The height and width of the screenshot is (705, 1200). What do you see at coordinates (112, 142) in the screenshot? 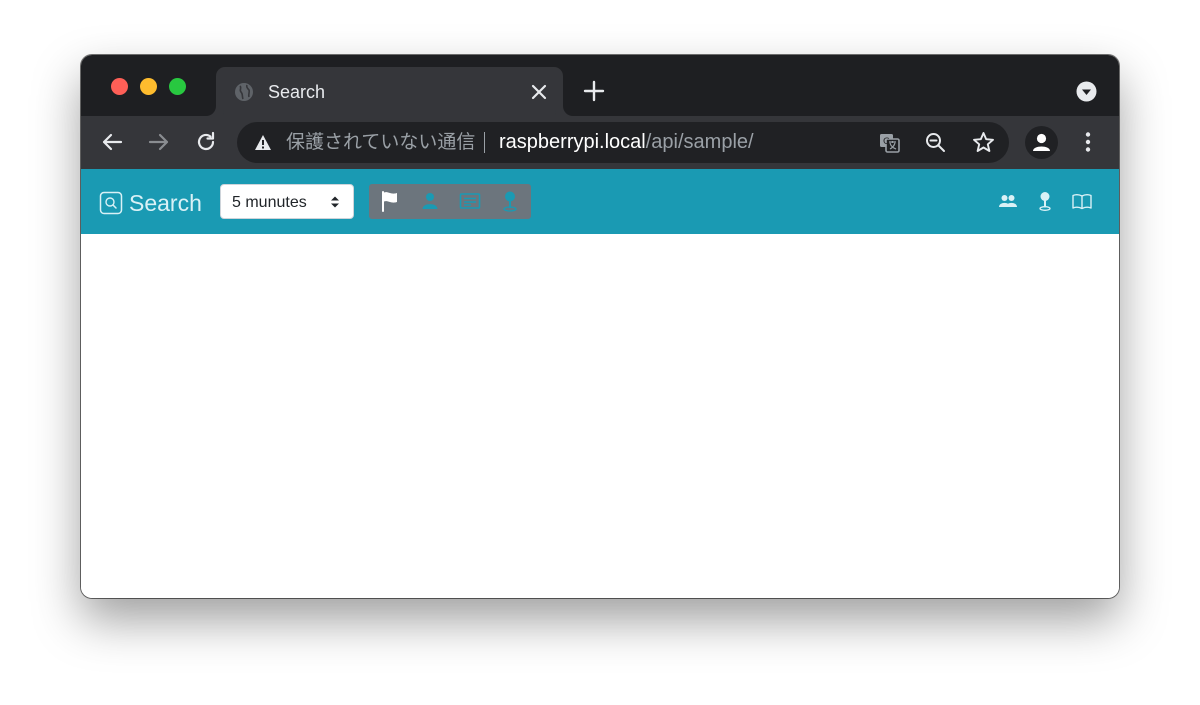
I see `back-icon` at bounding box center [112, 142].